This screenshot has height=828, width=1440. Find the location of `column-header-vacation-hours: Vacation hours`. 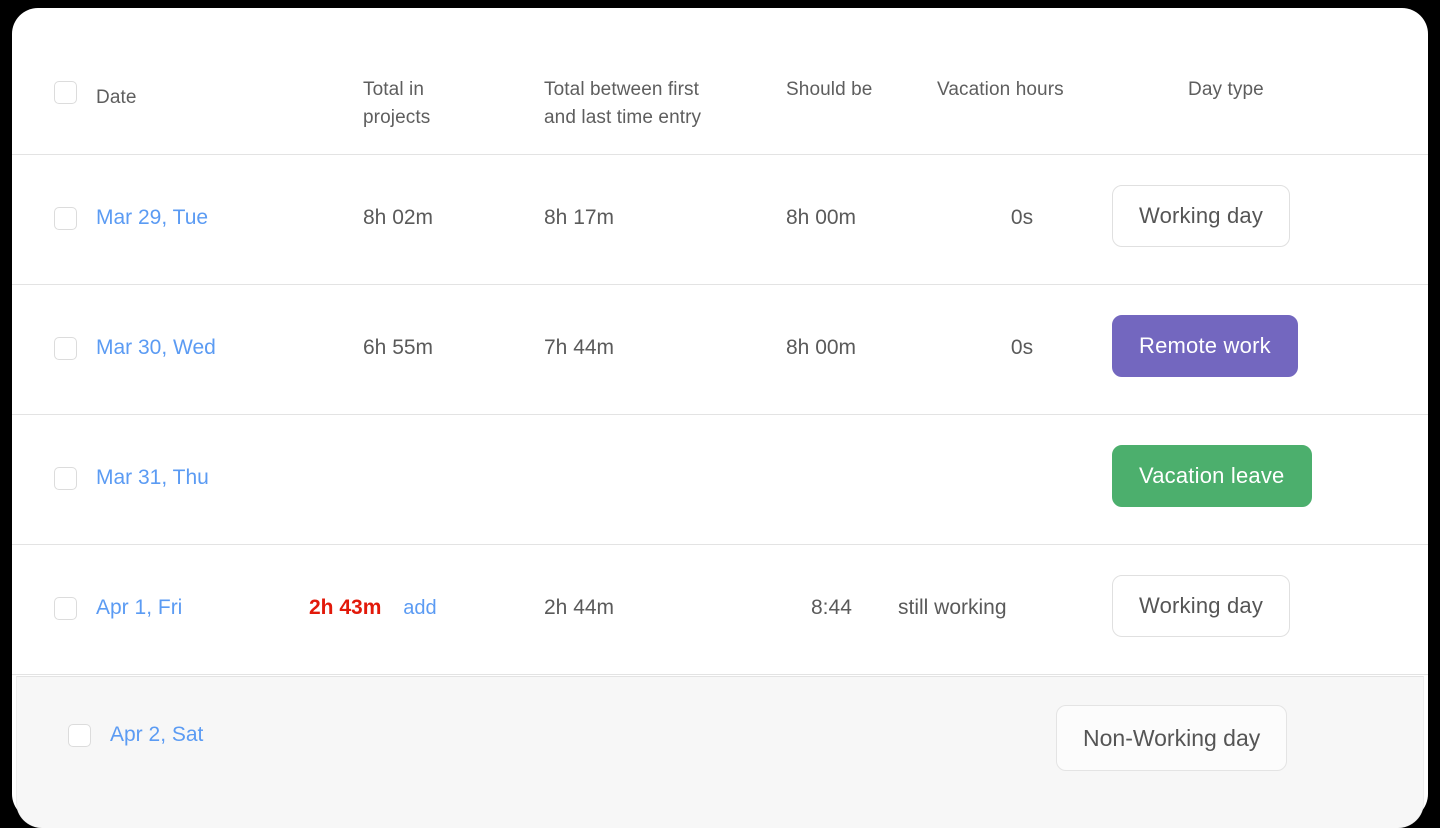

column-header-vacation-hours: Vacation hours is located at coordinates (1022, 90).